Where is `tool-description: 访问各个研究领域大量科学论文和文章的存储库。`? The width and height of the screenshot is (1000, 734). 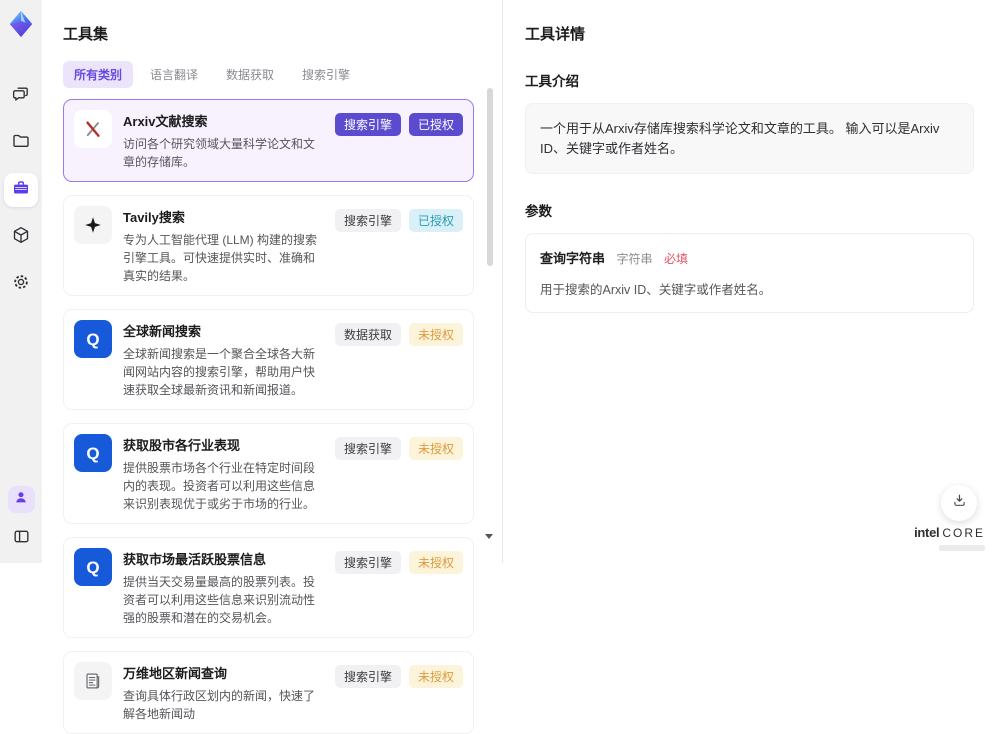
tool-description: 访问各个研究领域大量科学论文和文章的存储库。 is located at coordinates (219, 153).